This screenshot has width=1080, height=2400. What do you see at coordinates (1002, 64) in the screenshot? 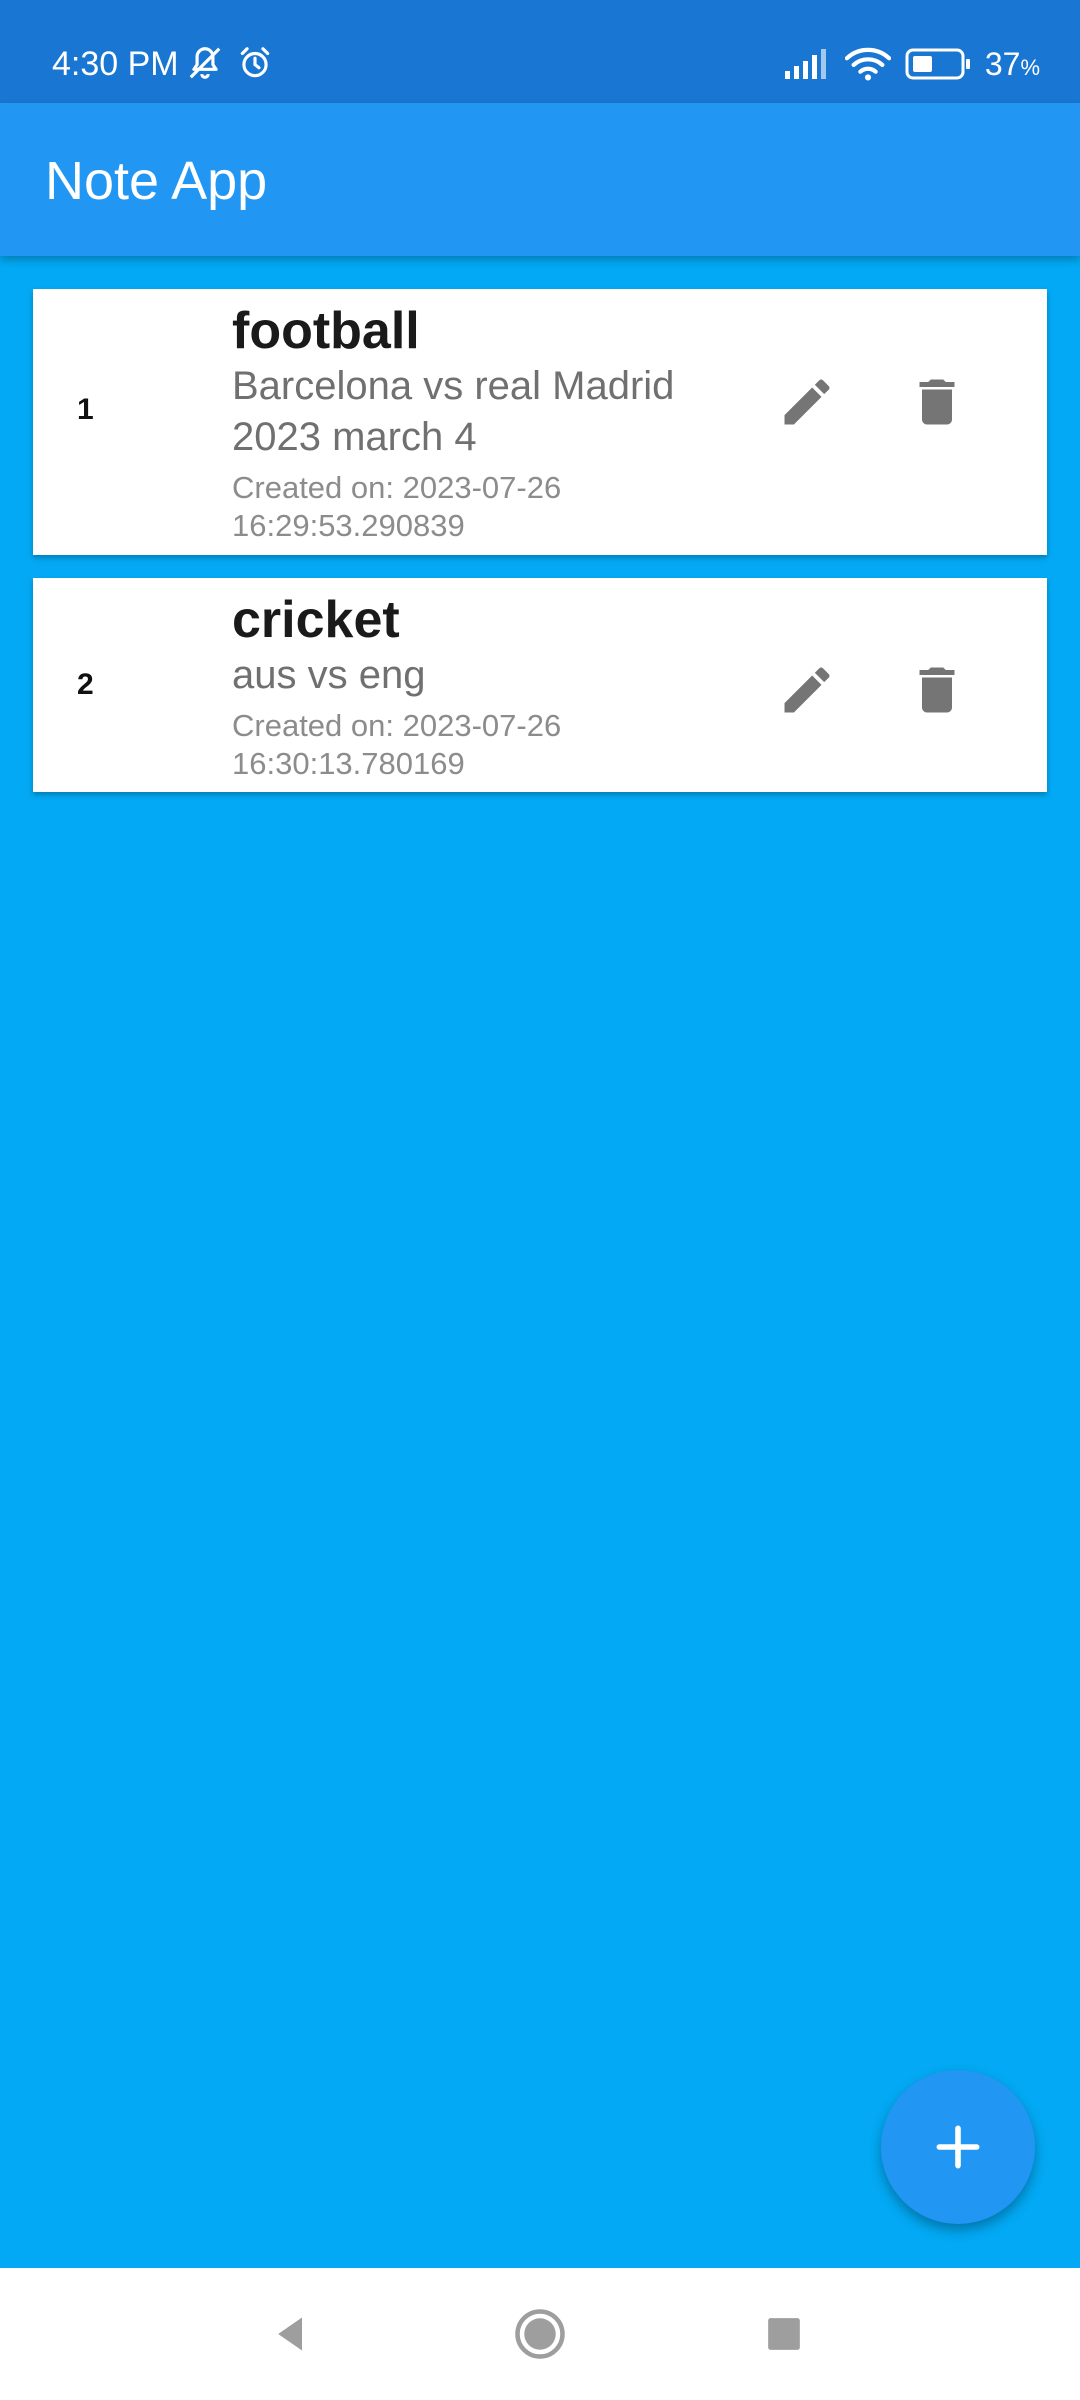
I see `battery-percent: 37` at bounding box center [1002, 64].